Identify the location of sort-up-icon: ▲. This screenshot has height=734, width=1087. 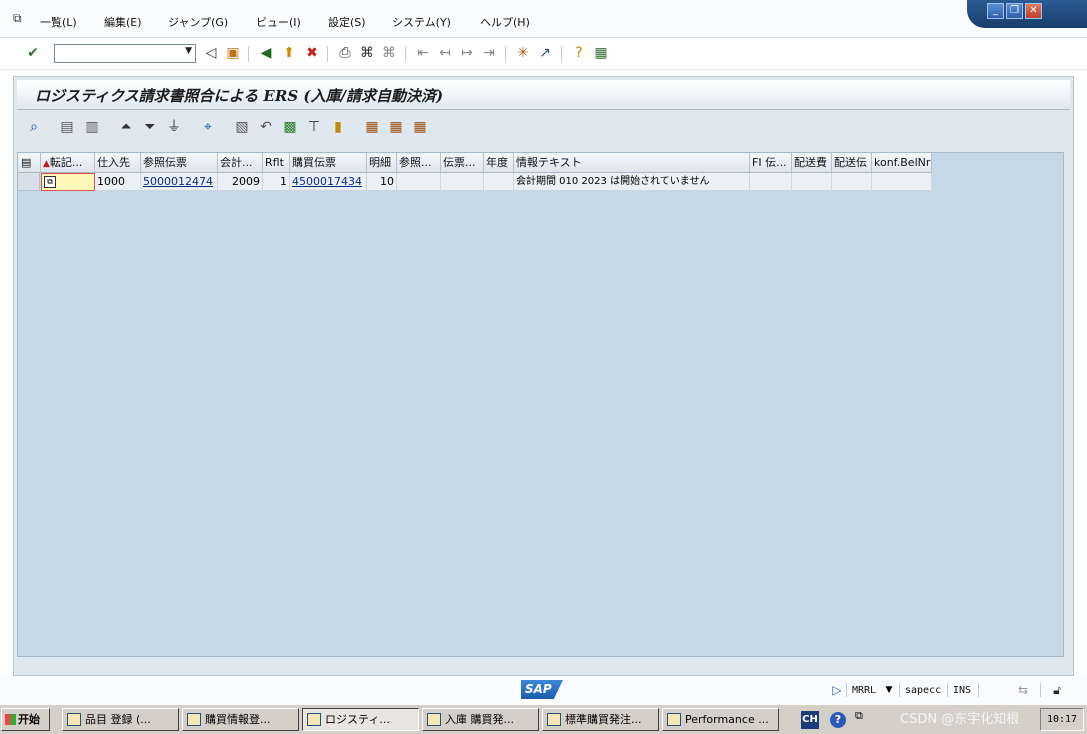
(46, 164).